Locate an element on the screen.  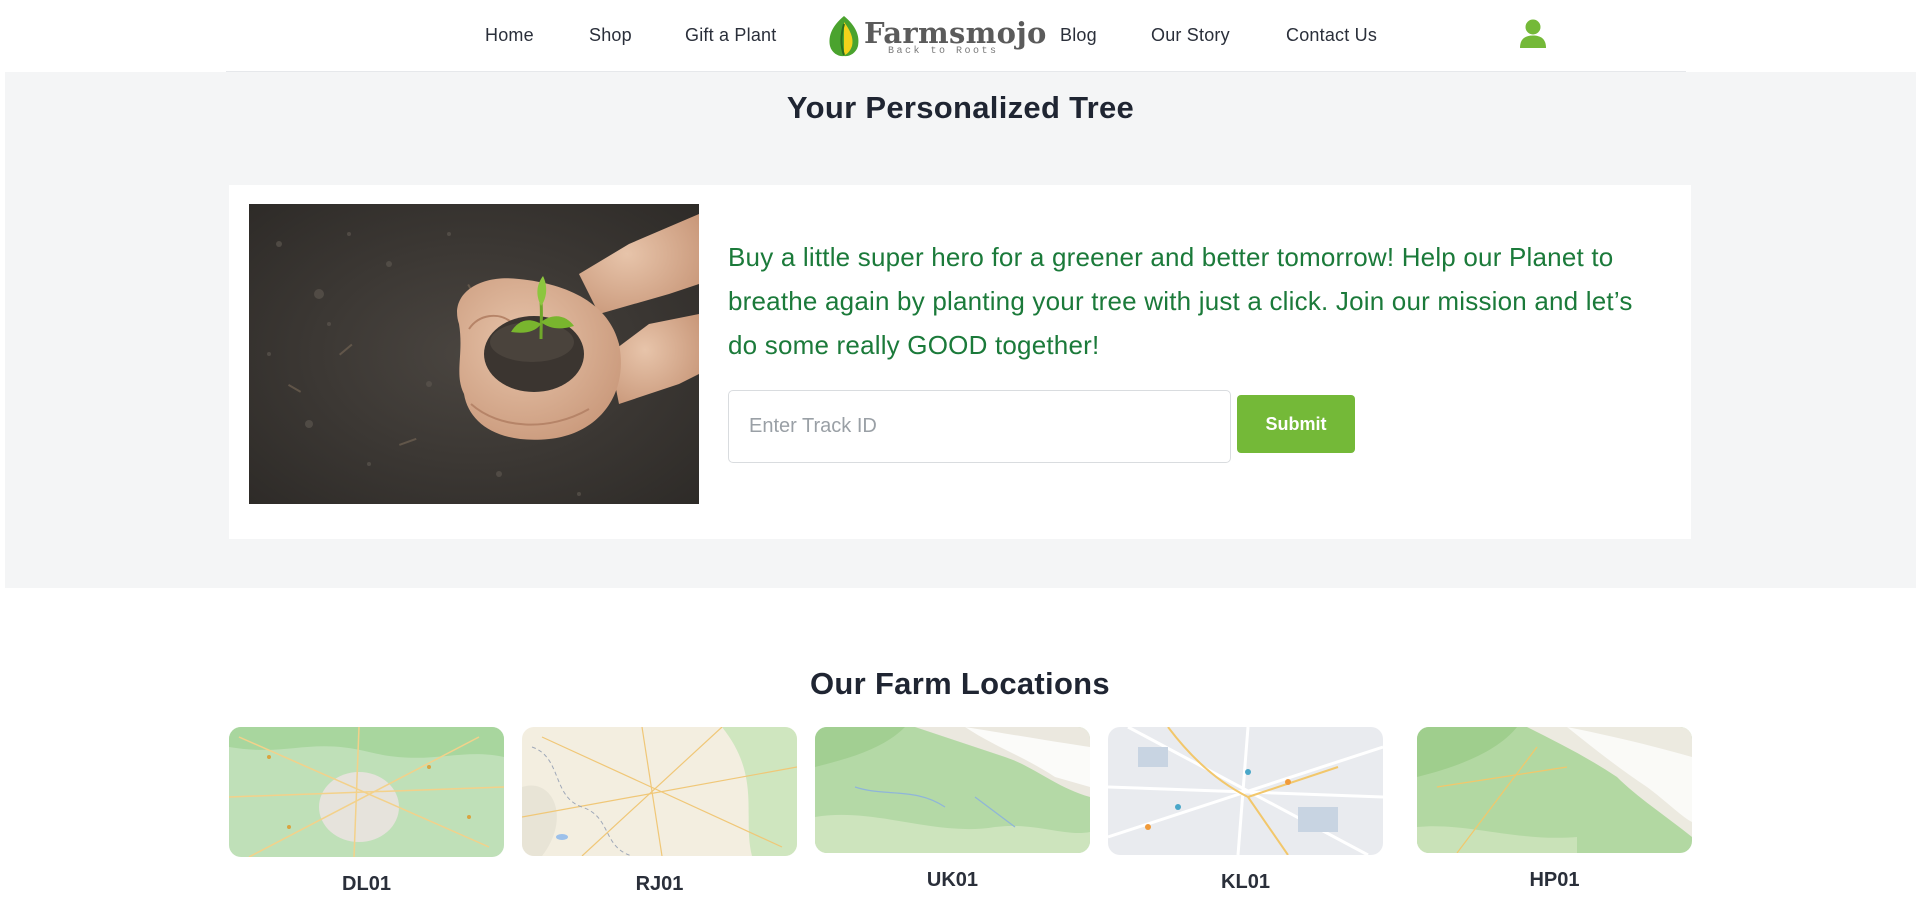
farm-location-card: RJ01 is located at coordinates (659, 811).